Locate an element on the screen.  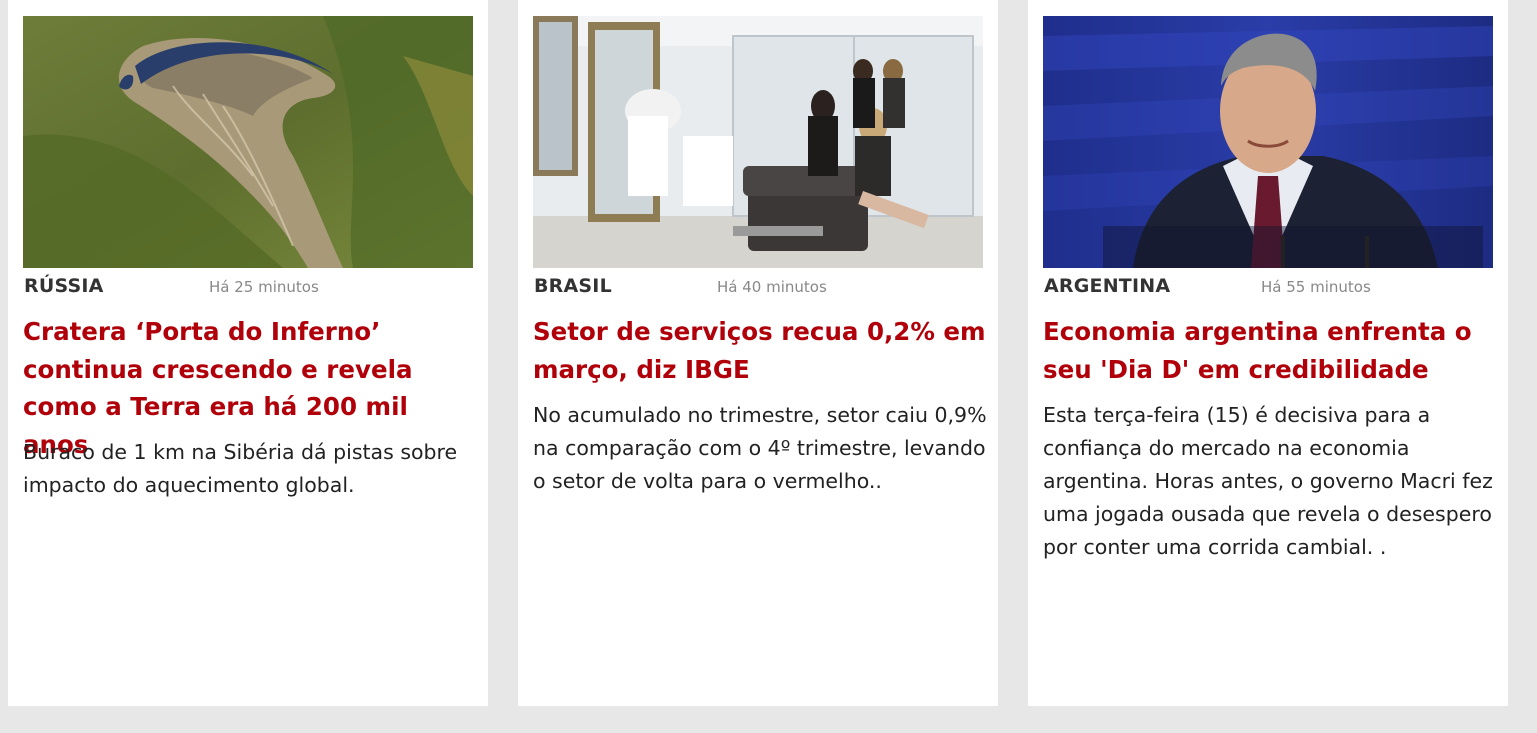
speaker-photo is located at coordinates (1268, 142).